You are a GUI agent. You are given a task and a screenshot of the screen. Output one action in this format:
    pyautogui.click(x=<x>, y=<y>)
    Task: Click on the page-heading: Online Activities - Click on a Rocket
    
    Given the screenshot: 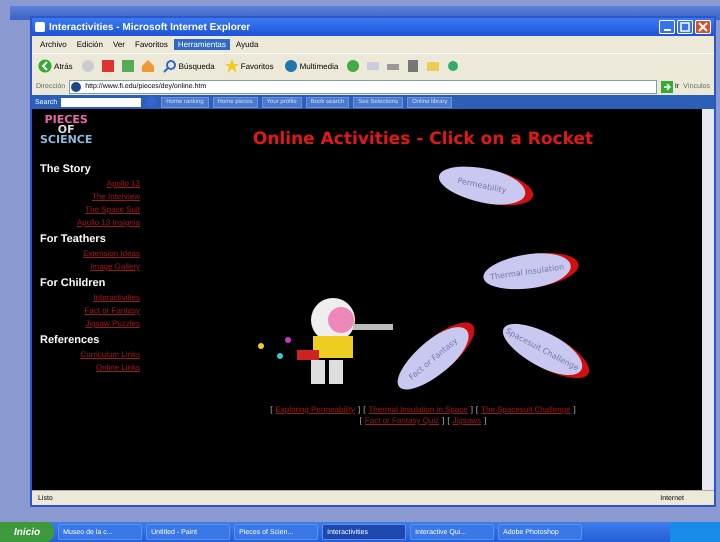 What is the action you would take?
    pyautogui.click(x=423, y=139)
    